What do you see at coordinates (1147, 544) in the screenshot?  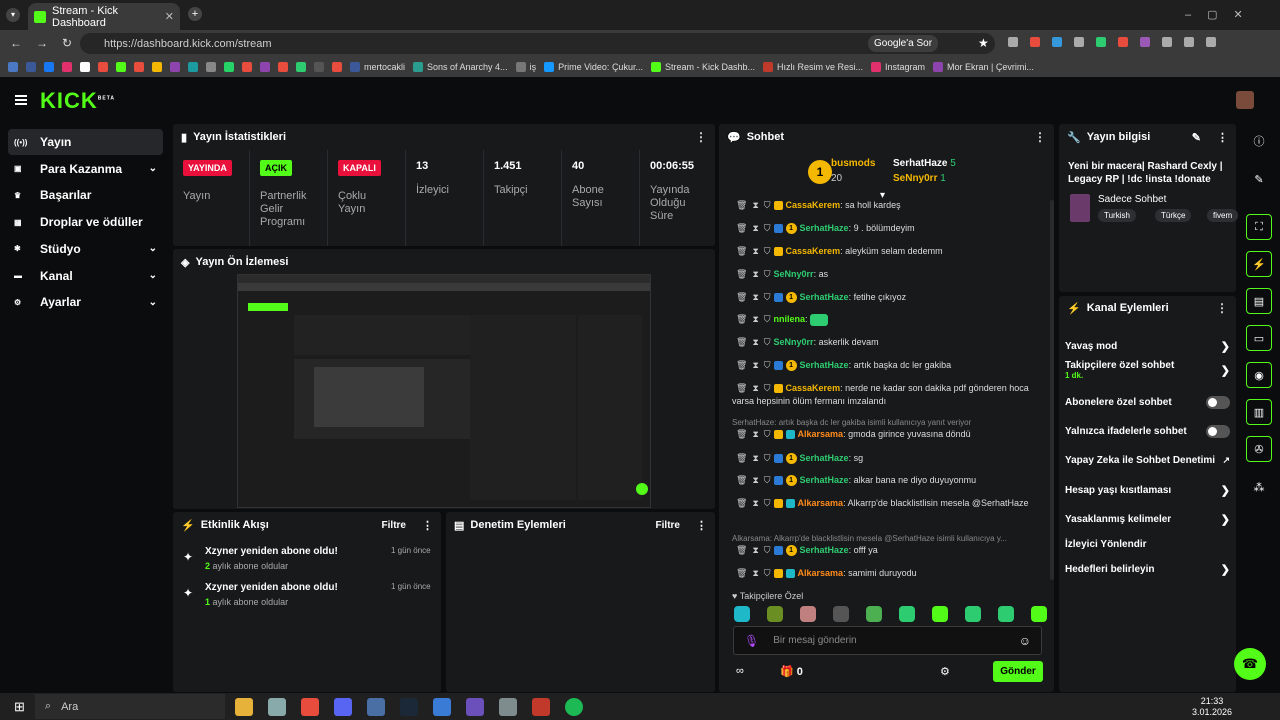 I see `channel-action-row: İzleyici Yönlendir` at bounding box center [1147, 544].